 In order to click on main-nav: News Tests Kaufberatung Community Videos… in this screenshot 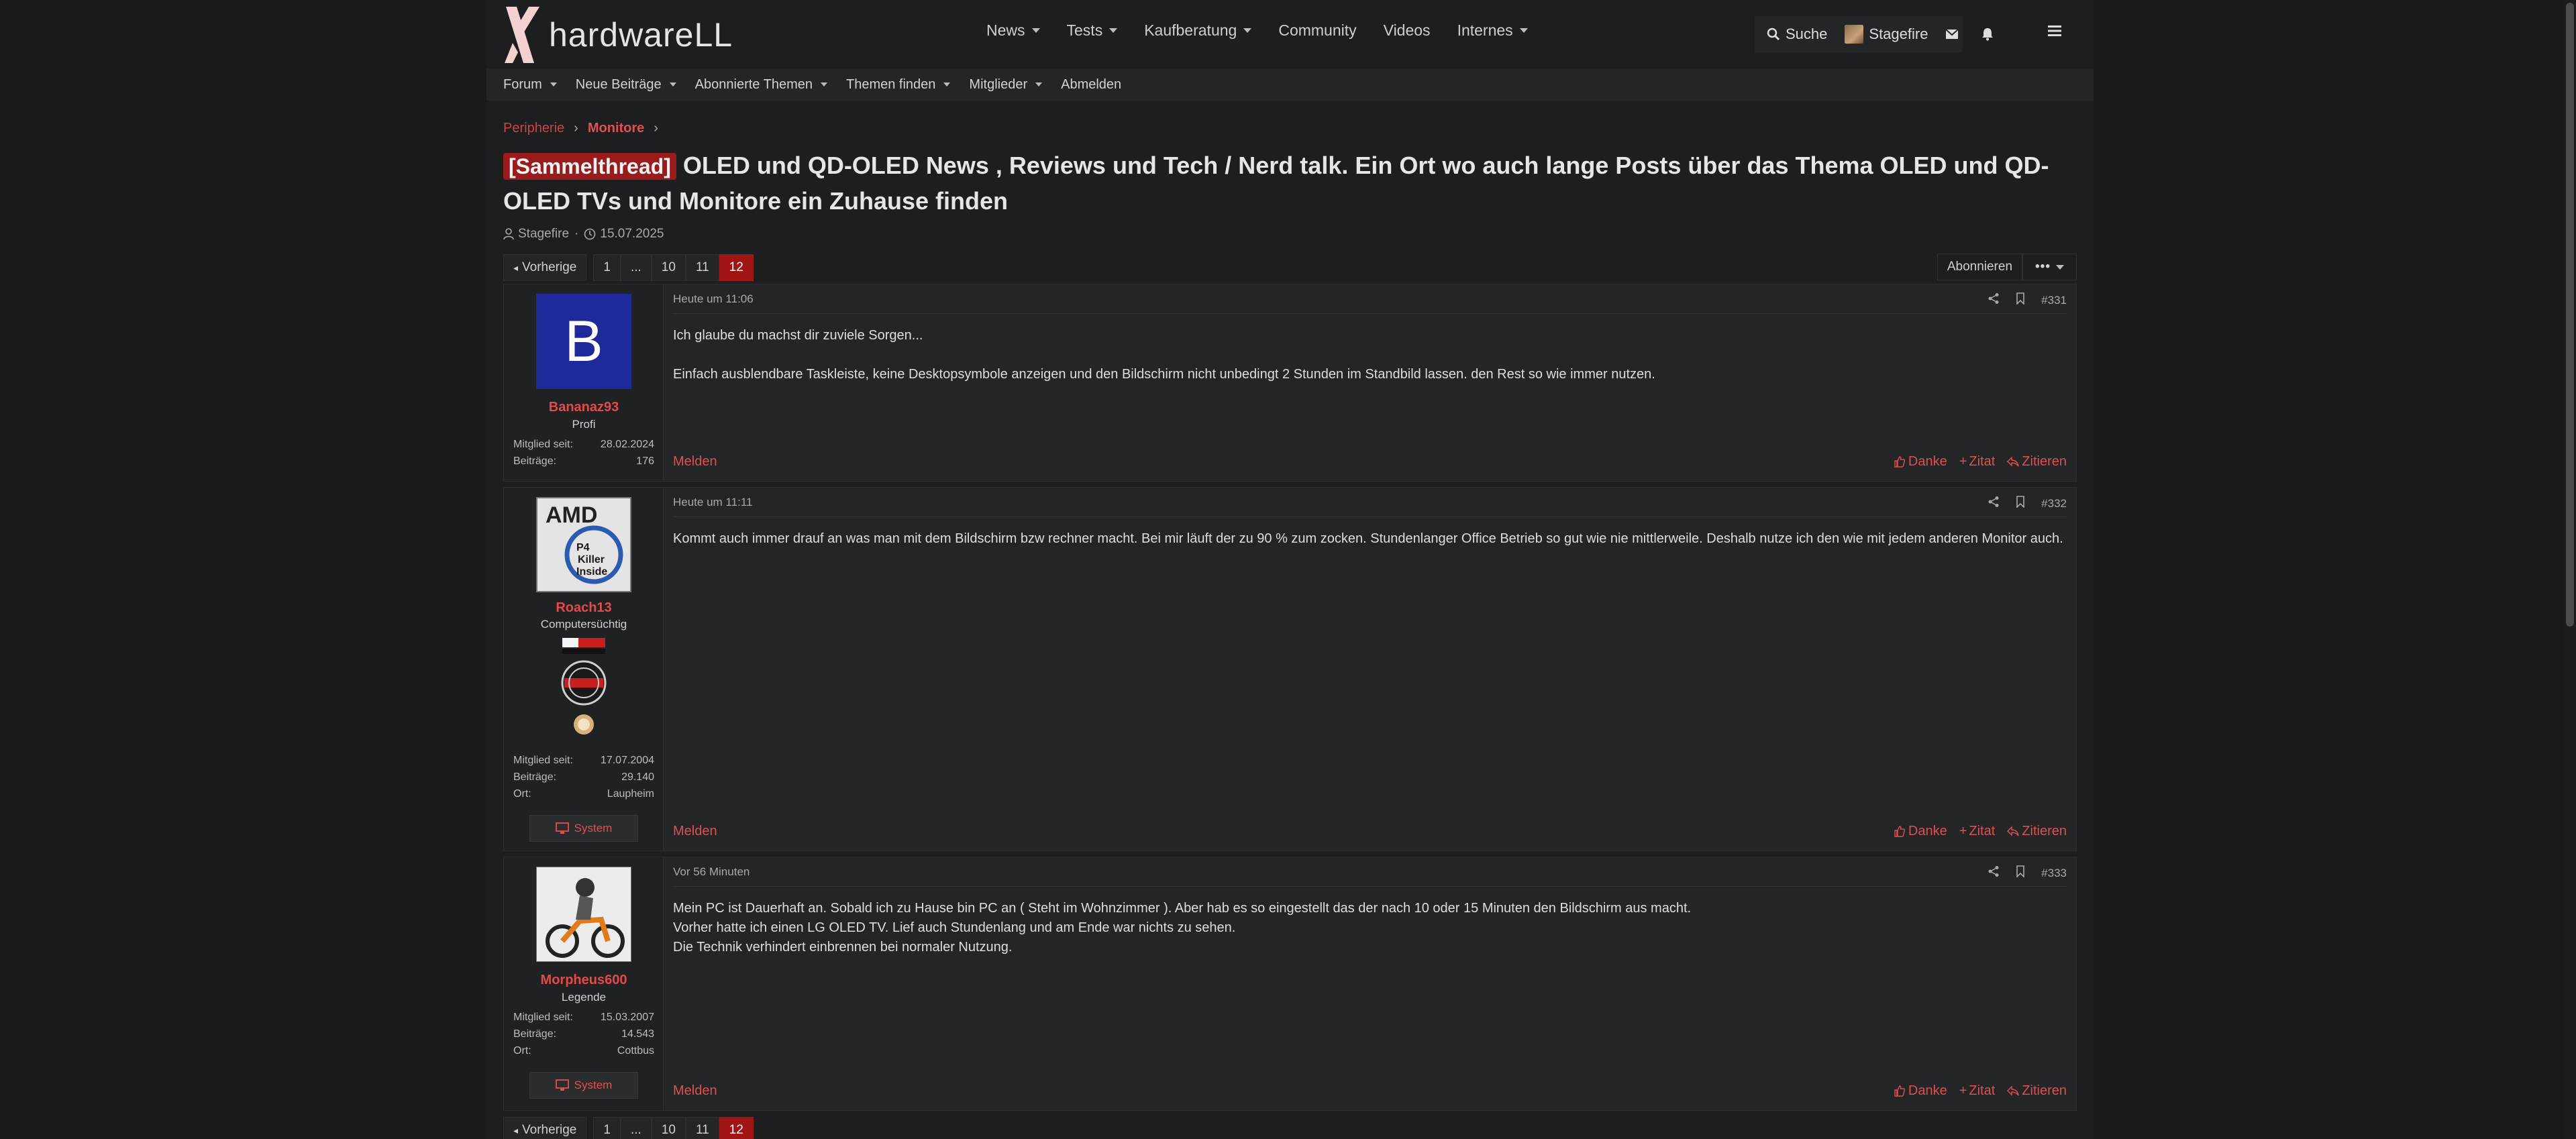, I will do `click(1270, 30)`.